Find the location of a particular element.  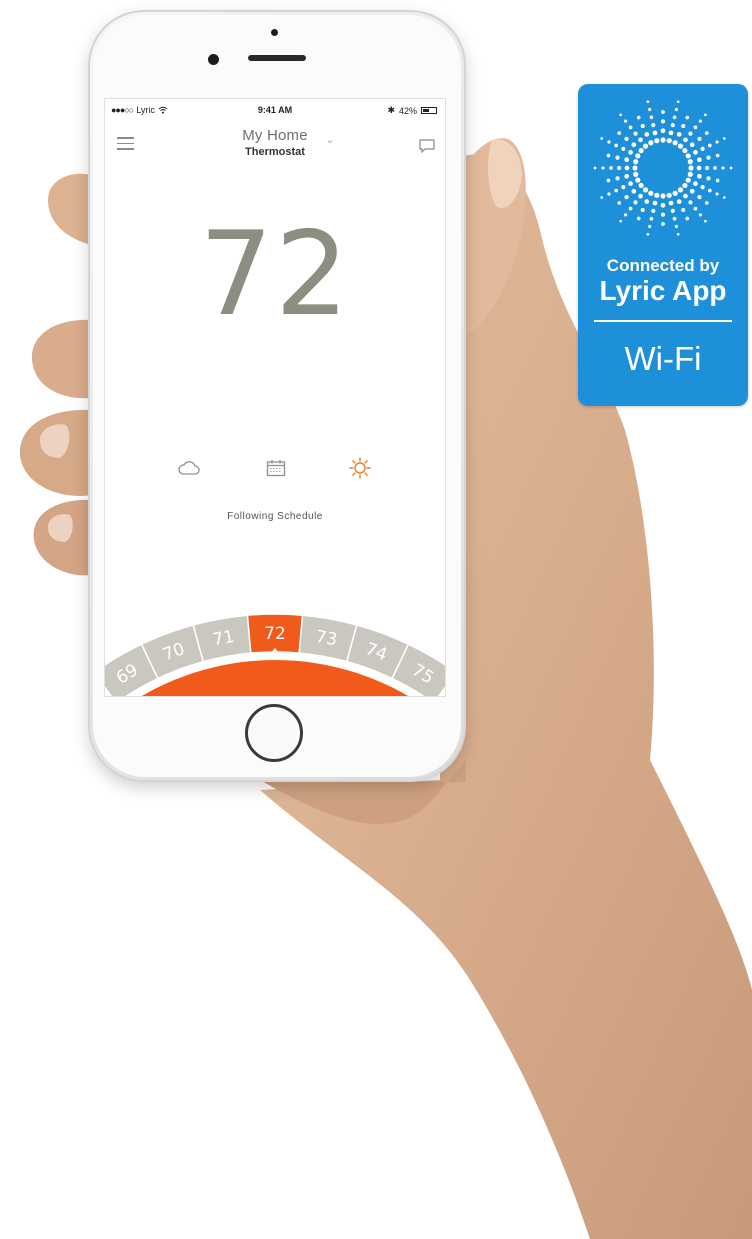

badge-app-name: Lyric App is located at coordinates (663, 290).